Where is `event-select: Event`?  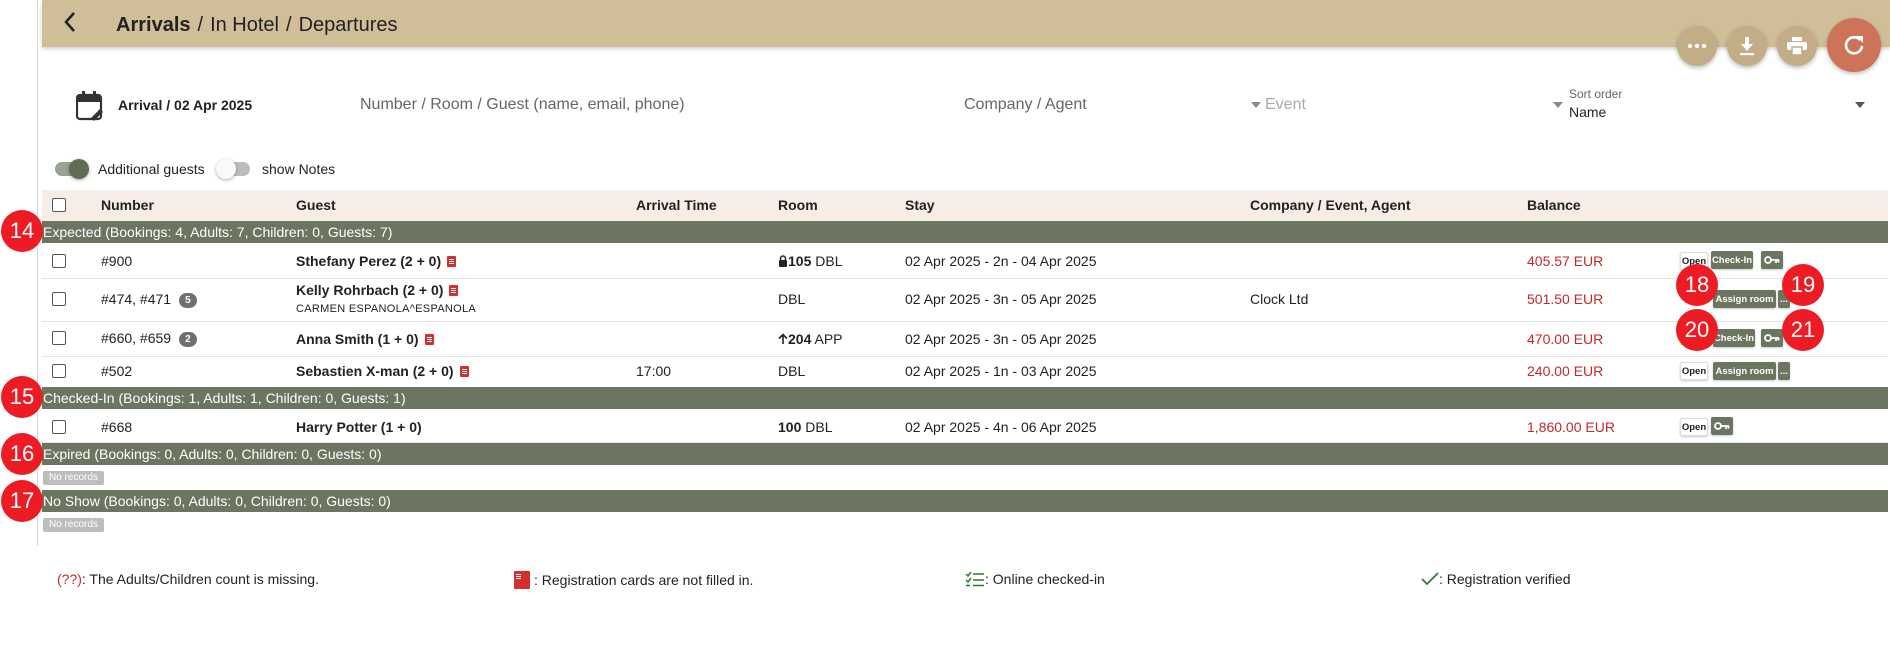
event-select: Event is located at coordinates (1285, 105).